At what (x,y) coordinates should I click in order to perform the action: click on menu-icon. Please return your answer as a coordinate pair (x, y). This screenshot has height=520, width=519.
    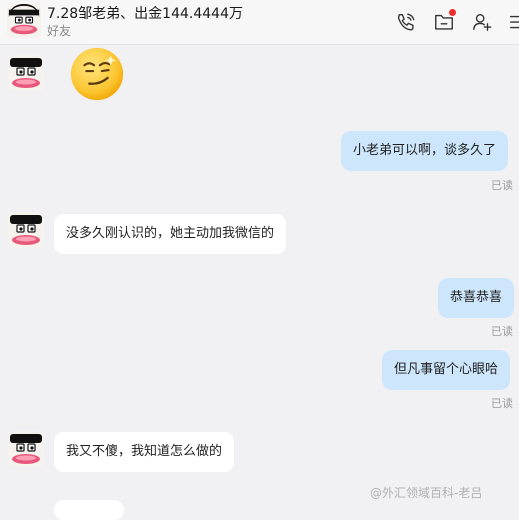
    Looking at the image, I should click on (513, 22).